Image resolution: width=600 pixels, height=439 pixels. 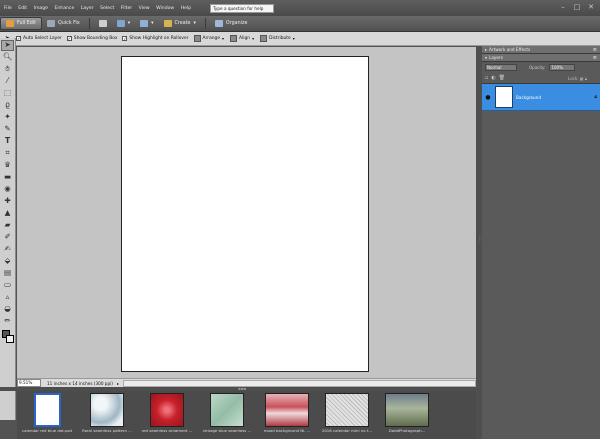 I want to click on adjustment-layer-icon: ◐, so click(x=493, y=78).